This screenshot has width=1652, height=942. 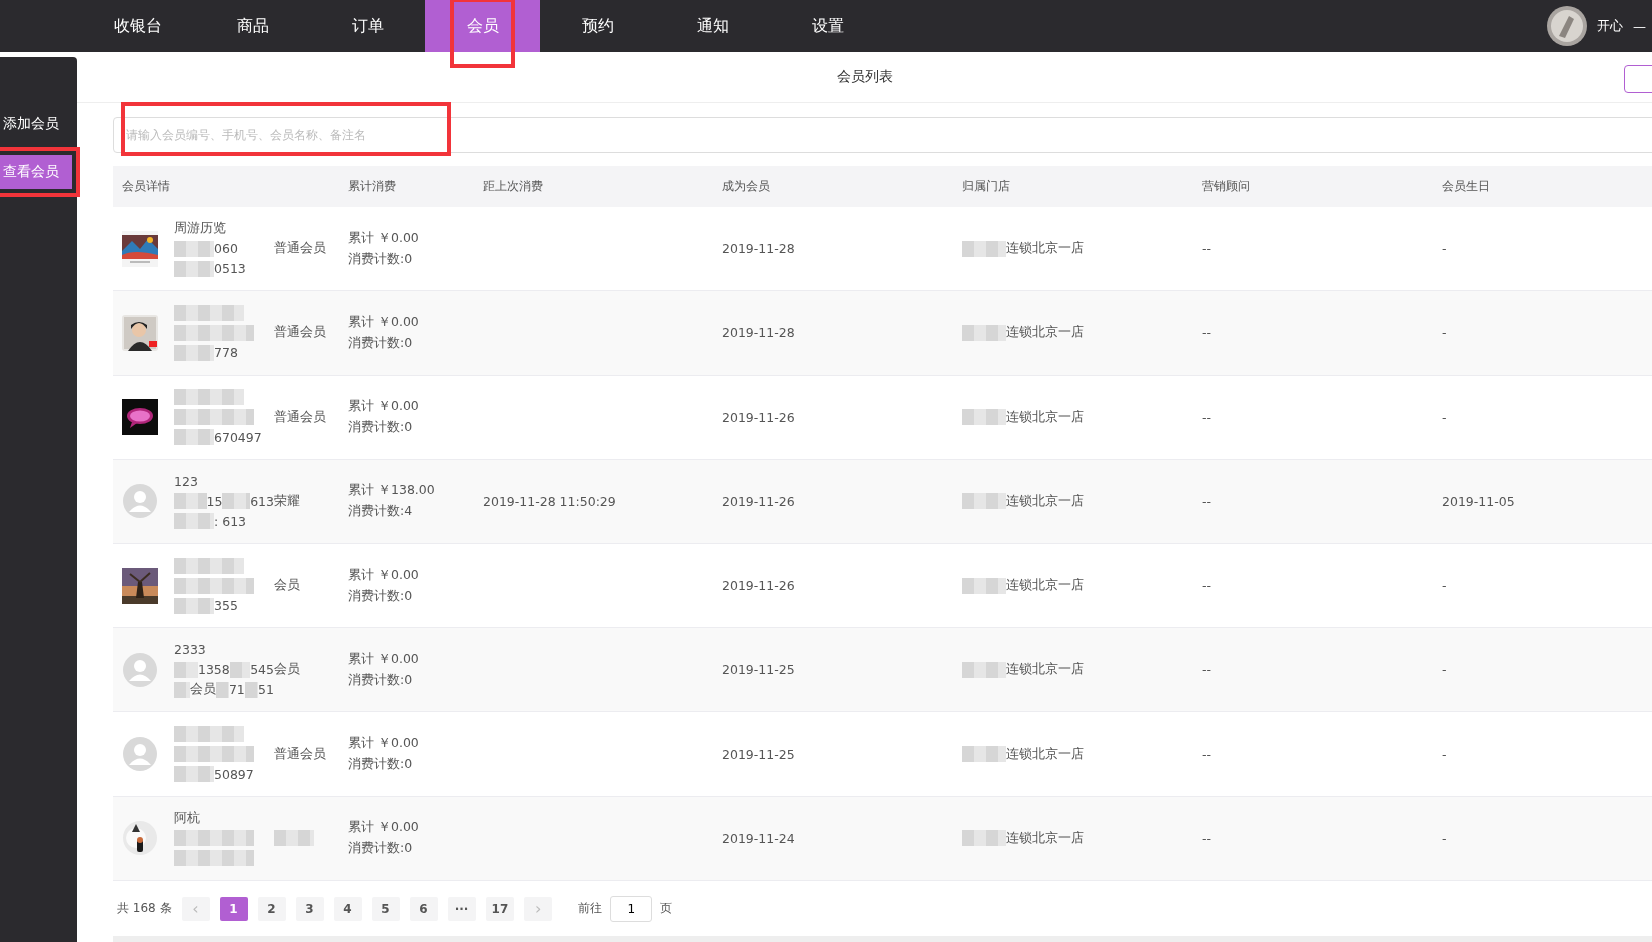 What do you see at coordinates (631, 908) in the screenshot?
I see `page-input: 1` at bounding box center [631, 908].